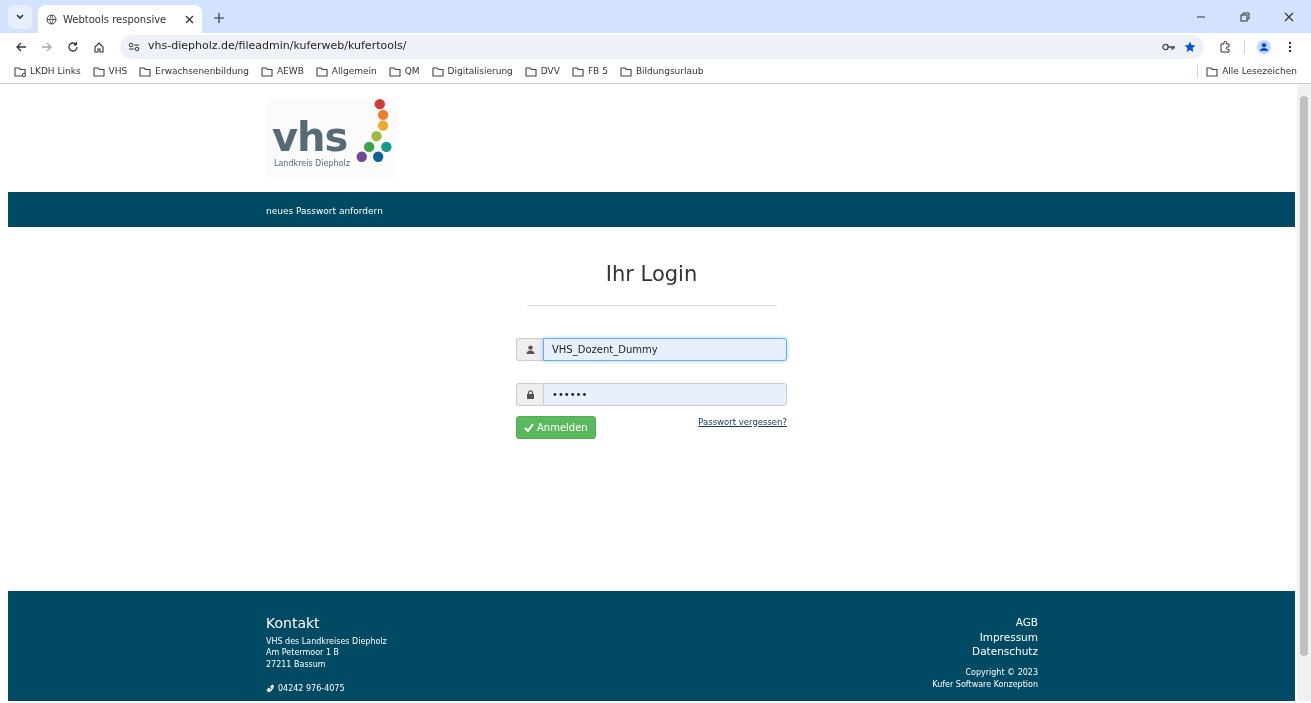  I want to click on bookmark: LKDH Links, so click(47, 71).